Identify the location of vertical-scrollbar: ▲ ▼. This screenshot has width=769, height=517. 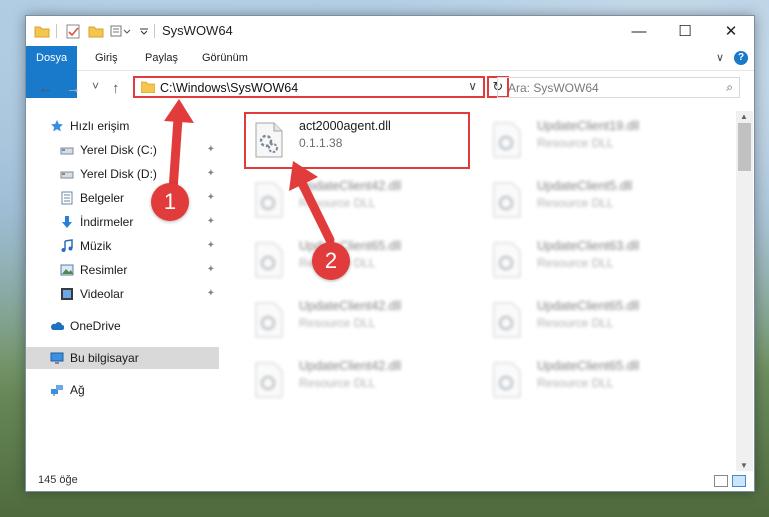
(744, 291).